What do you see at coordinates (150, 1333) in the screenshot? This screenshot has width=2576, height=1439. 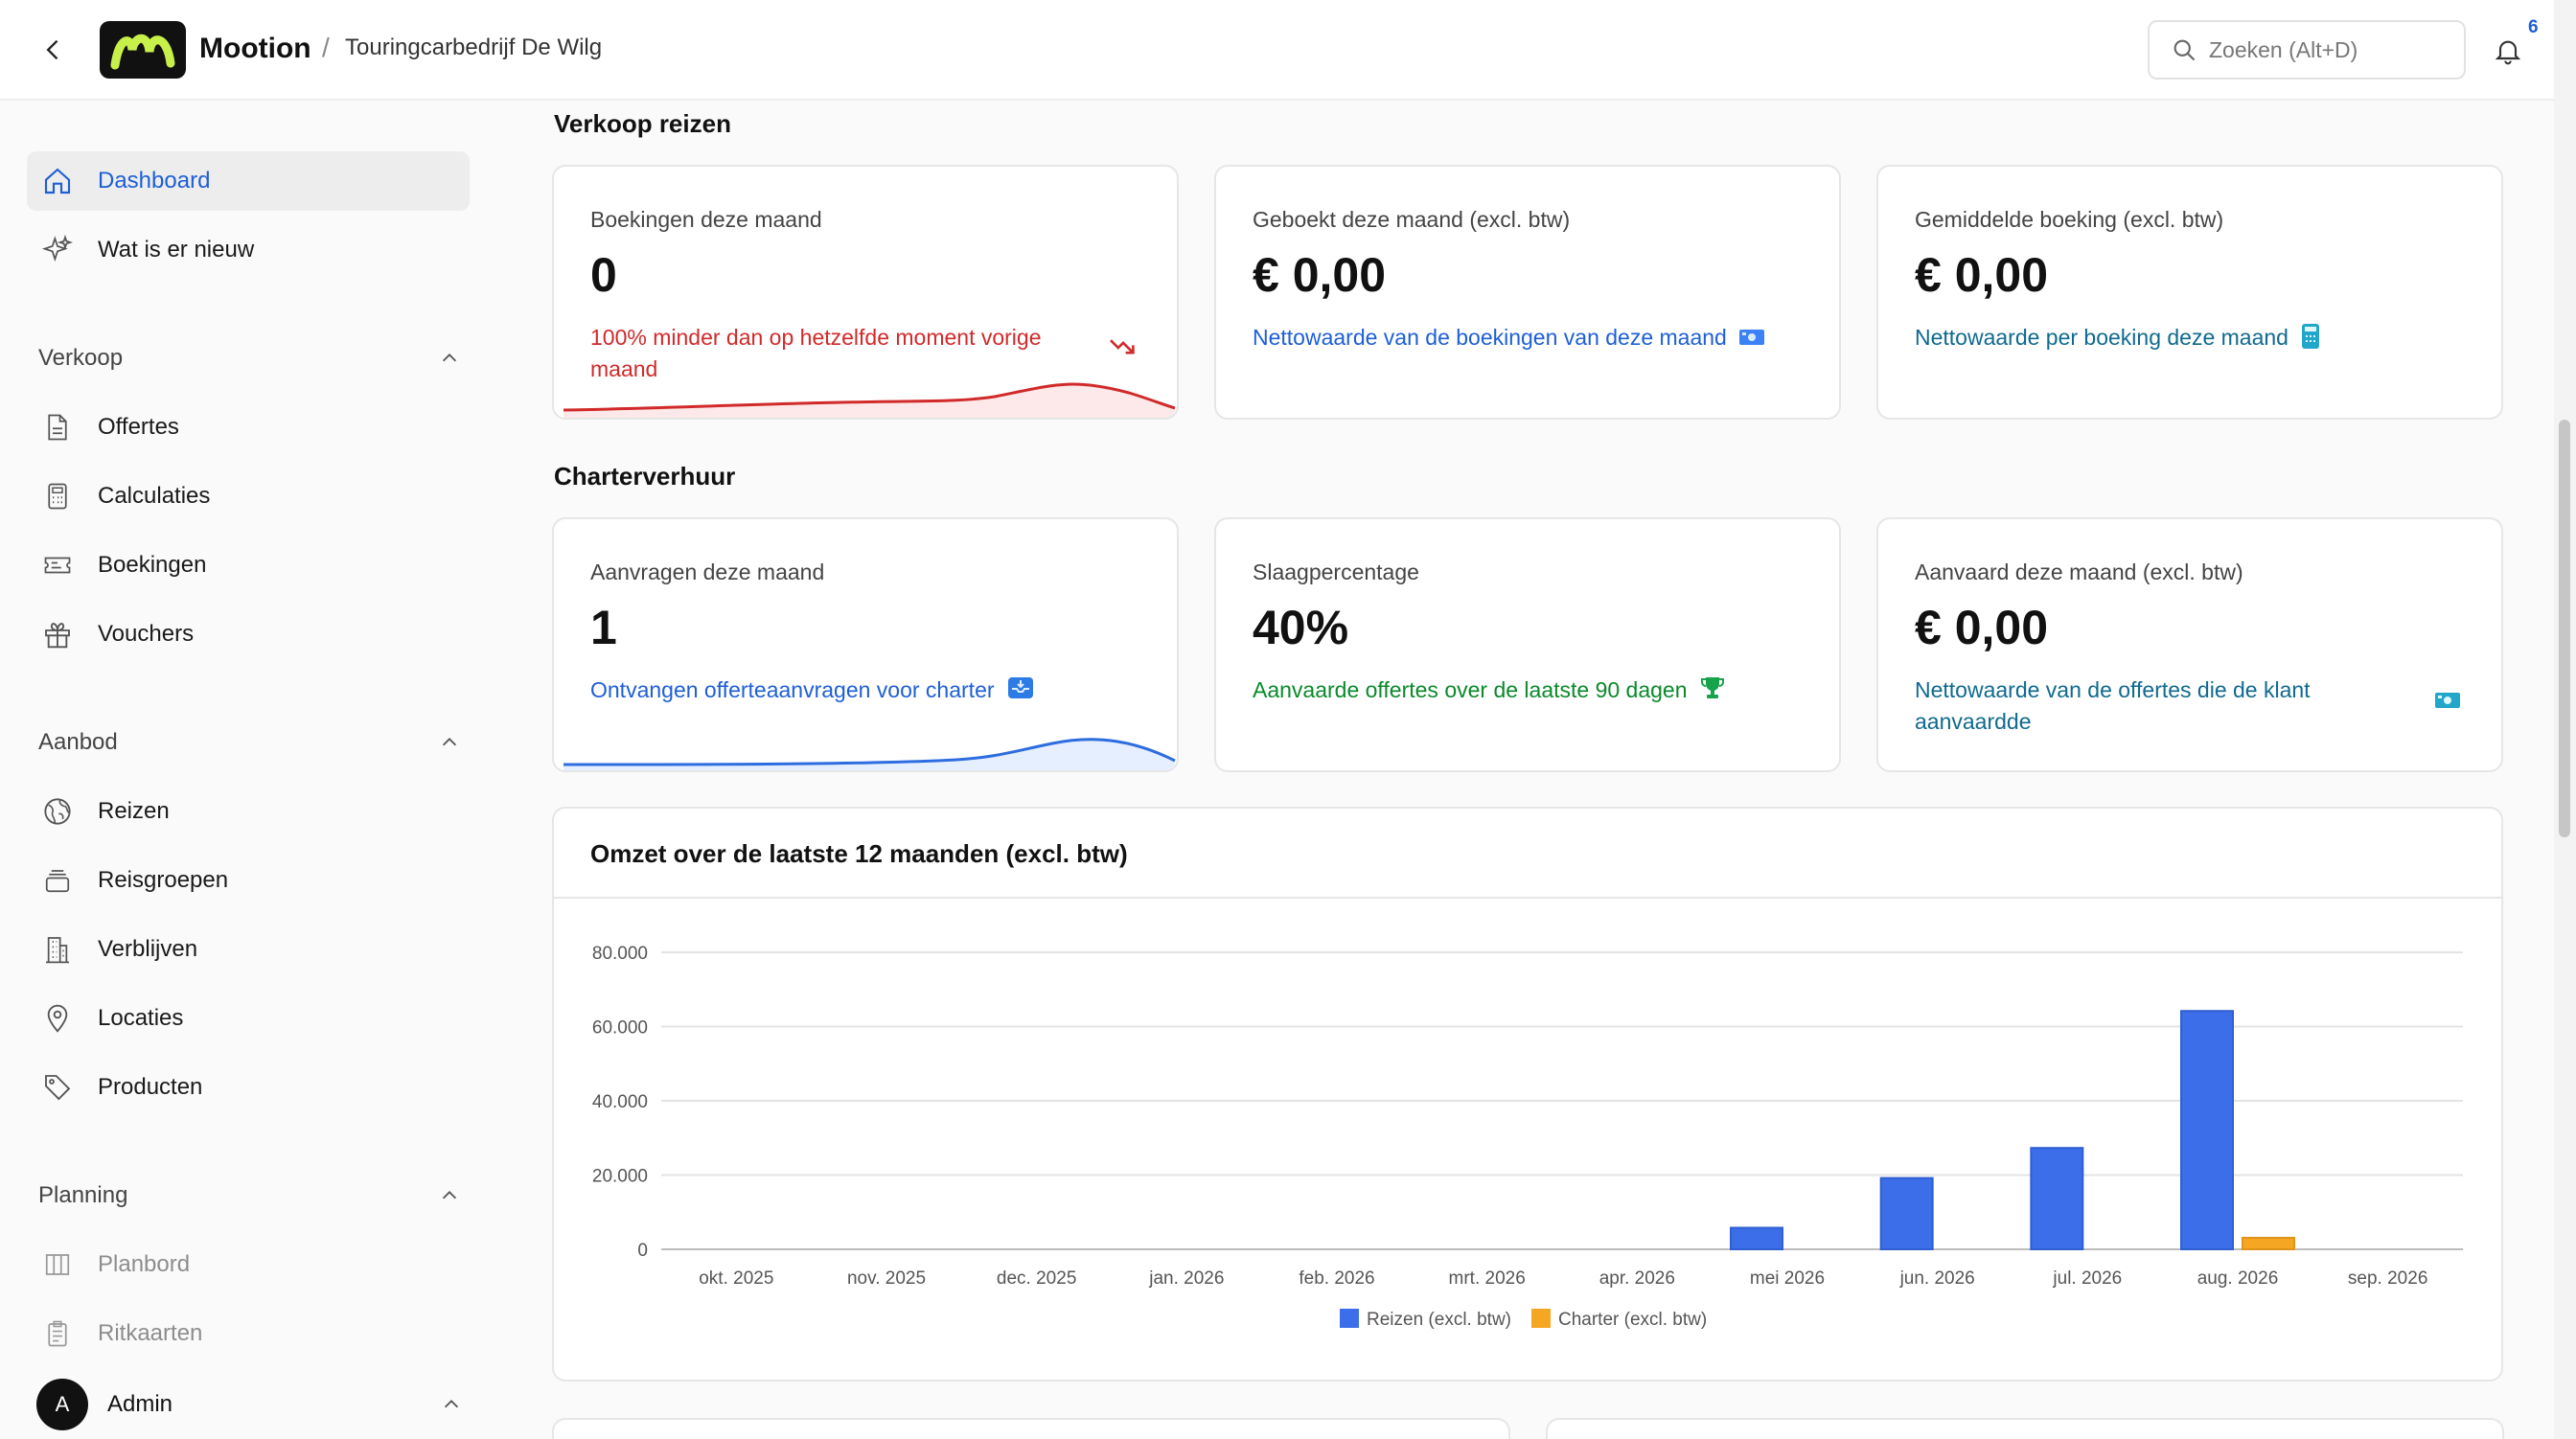 I see `sidebar-item-label: Ritkaarten` at bounding box center [150, 1333].